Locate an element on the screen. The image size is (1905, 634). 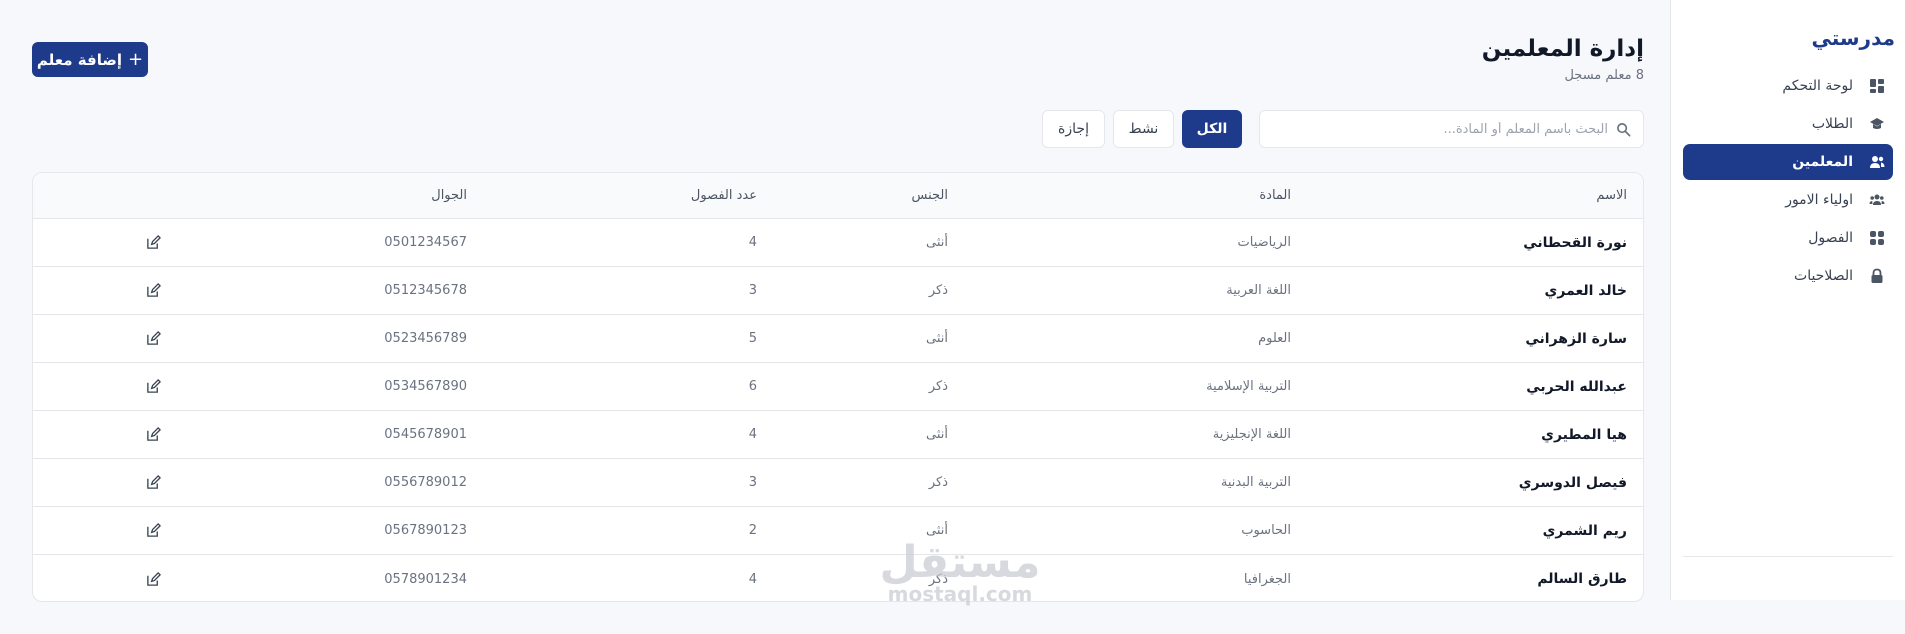
teacher-phone: 0556789012 is located at coordinates (425, 482).